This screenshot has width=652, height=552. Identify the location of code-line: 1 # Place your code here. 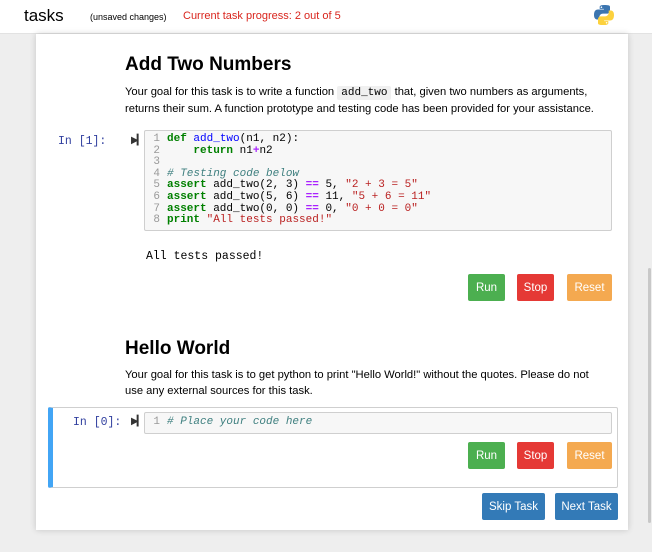
(233, 422).